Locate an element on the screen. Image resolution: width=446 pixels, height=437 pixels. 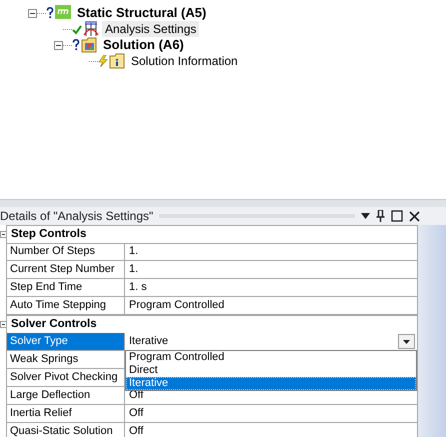
property-name: Weak Springs is located at coordinates (65, 360).